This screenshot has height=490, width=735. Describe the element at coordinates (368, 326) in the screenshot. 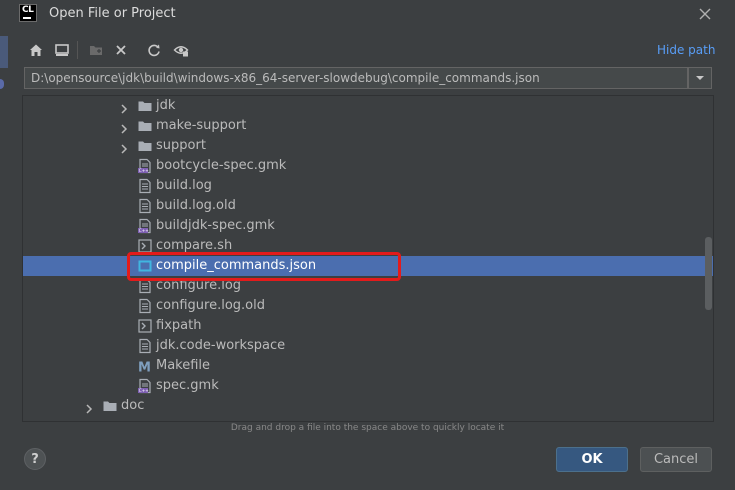

I see `tree-item: fixpath` at that location.